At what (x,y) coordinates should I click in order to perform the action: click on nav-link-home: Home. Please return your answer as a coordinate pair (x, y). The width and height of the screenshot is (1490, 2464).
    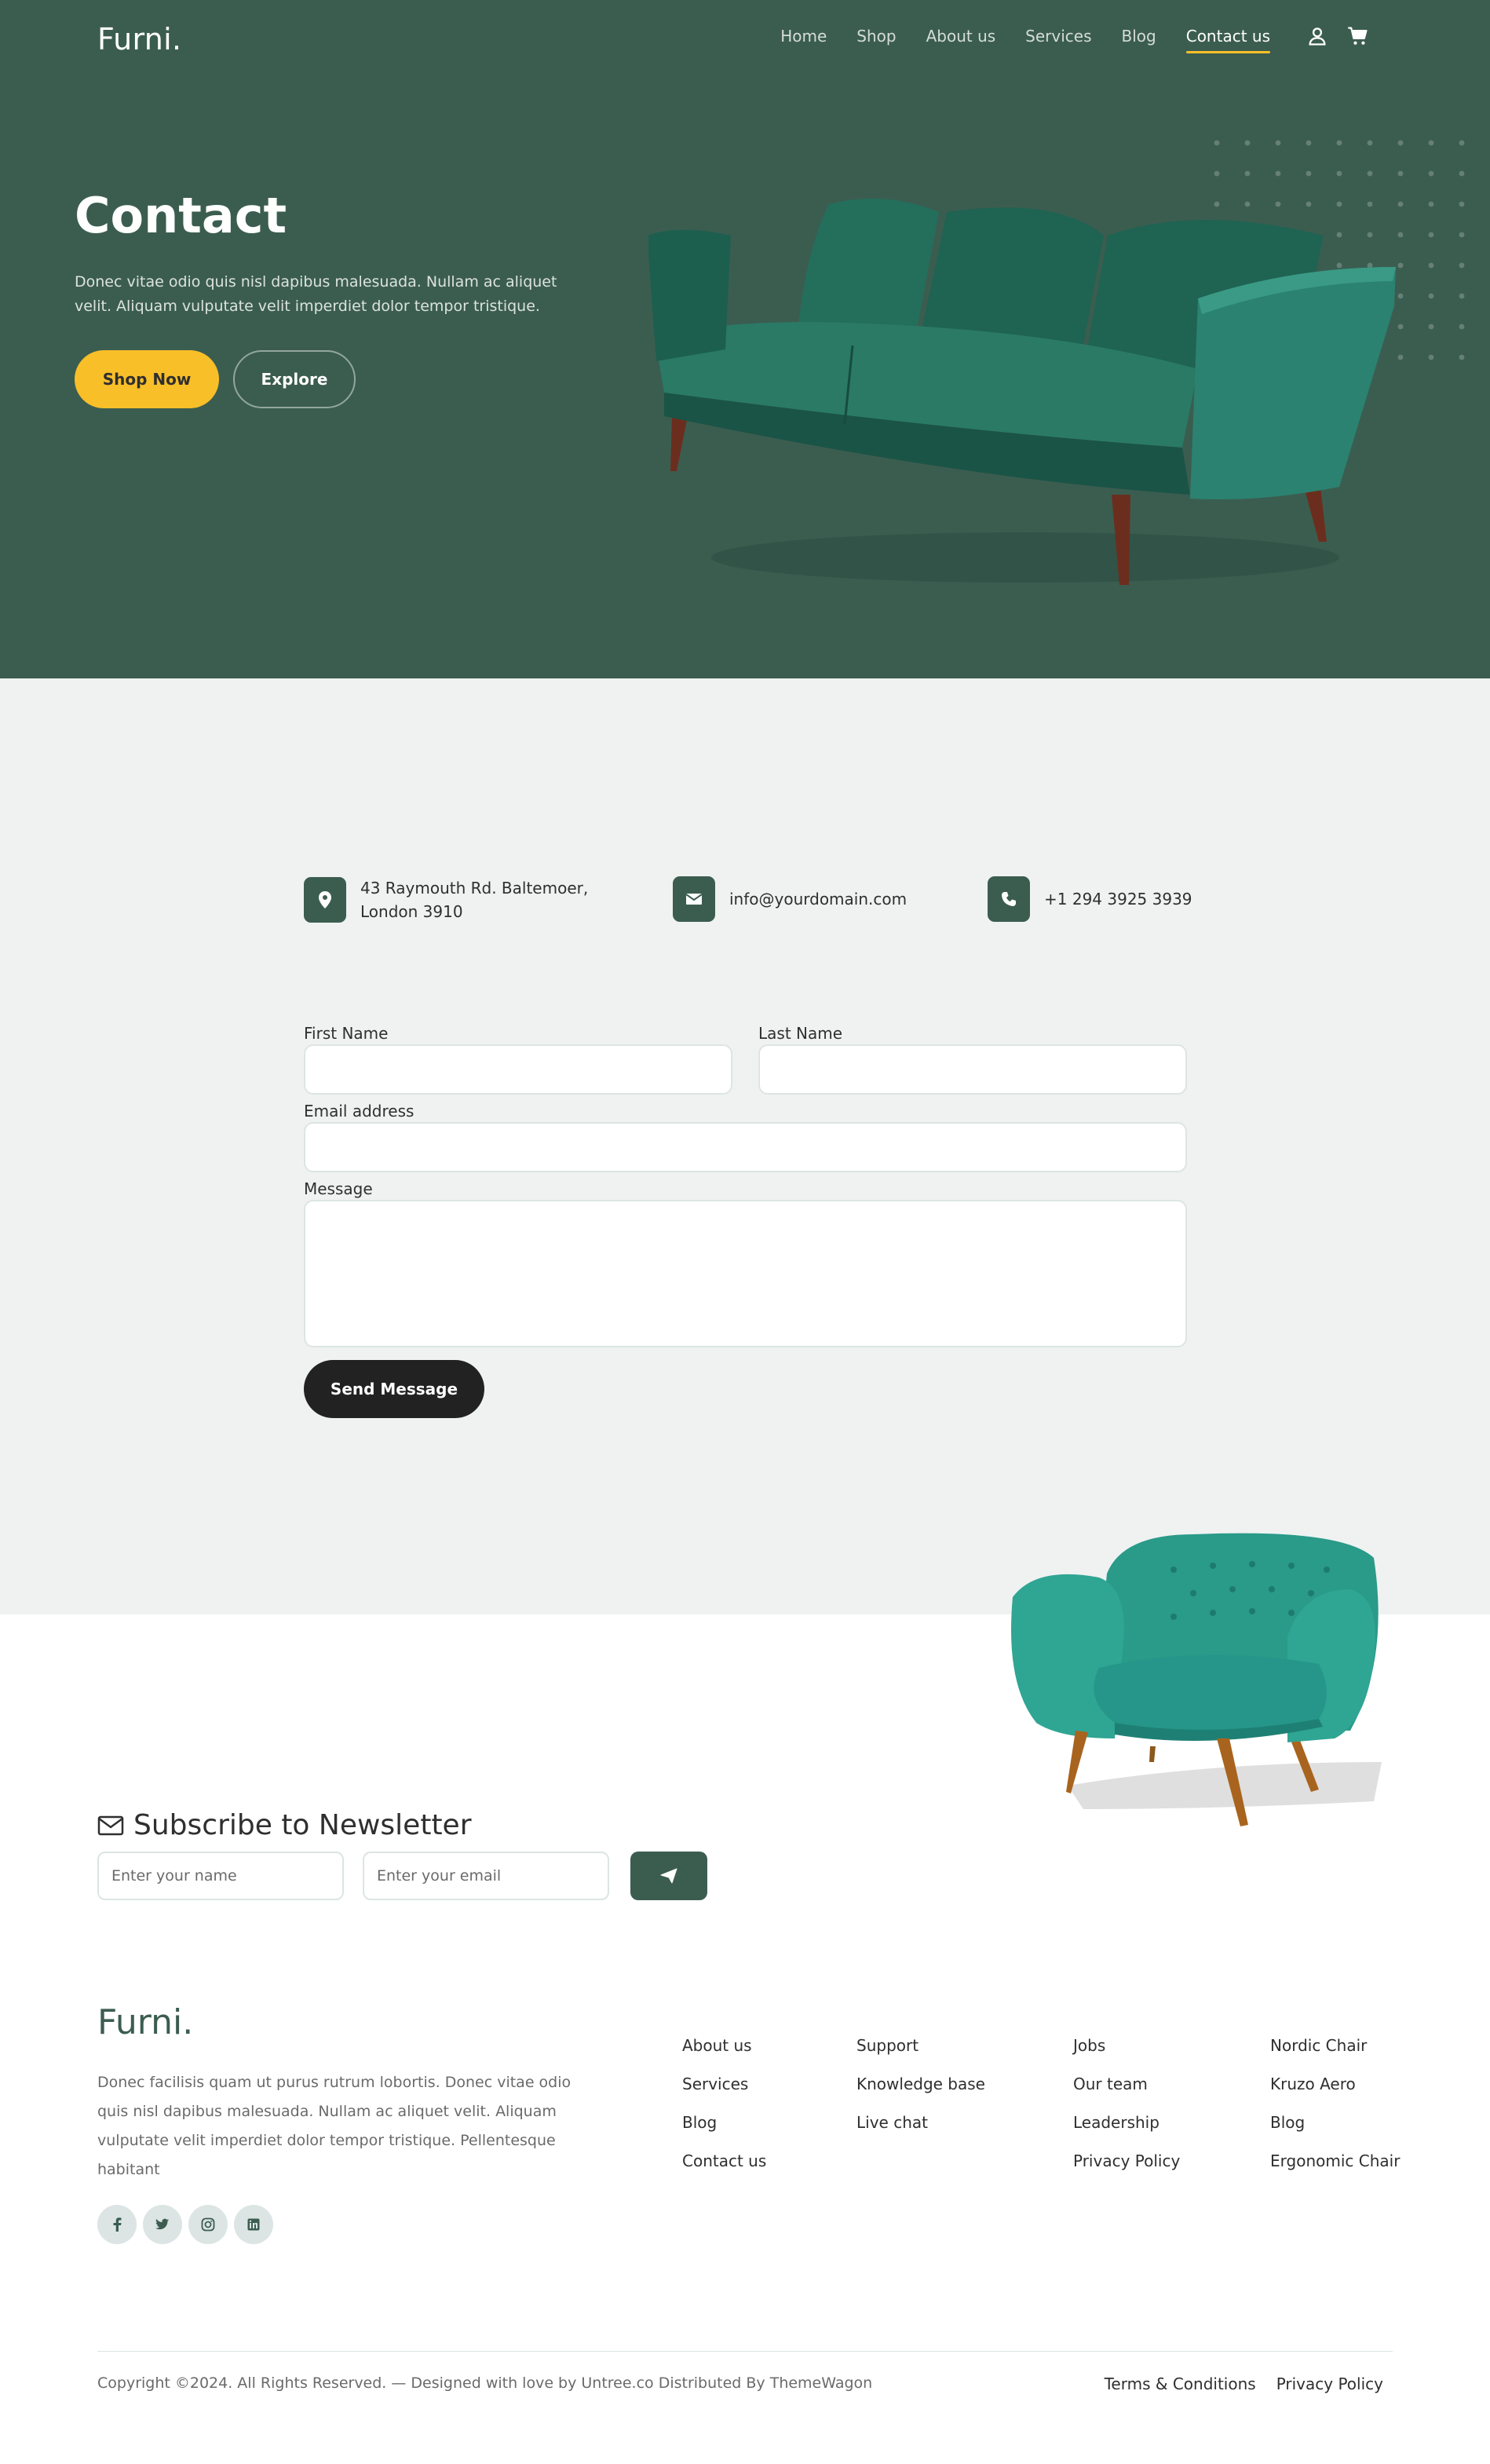
    Looking at the image, I should click on (803, 40).